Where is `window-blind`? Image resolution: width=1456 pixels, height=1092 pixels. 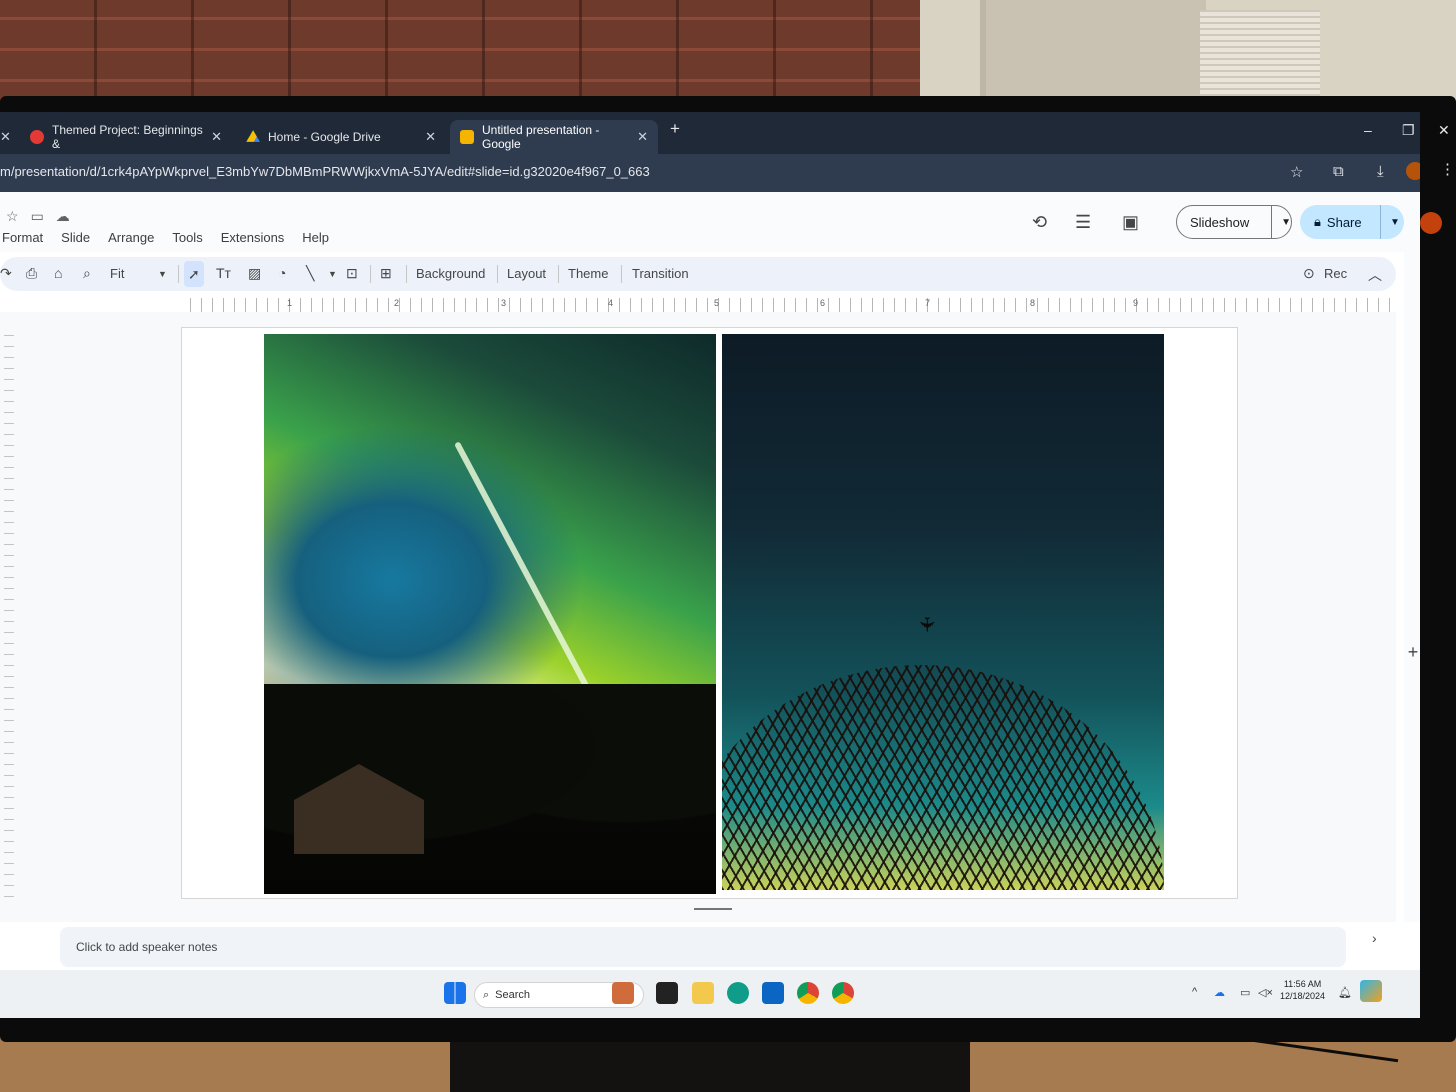 window-blind is located at coordinates (1260, 55).